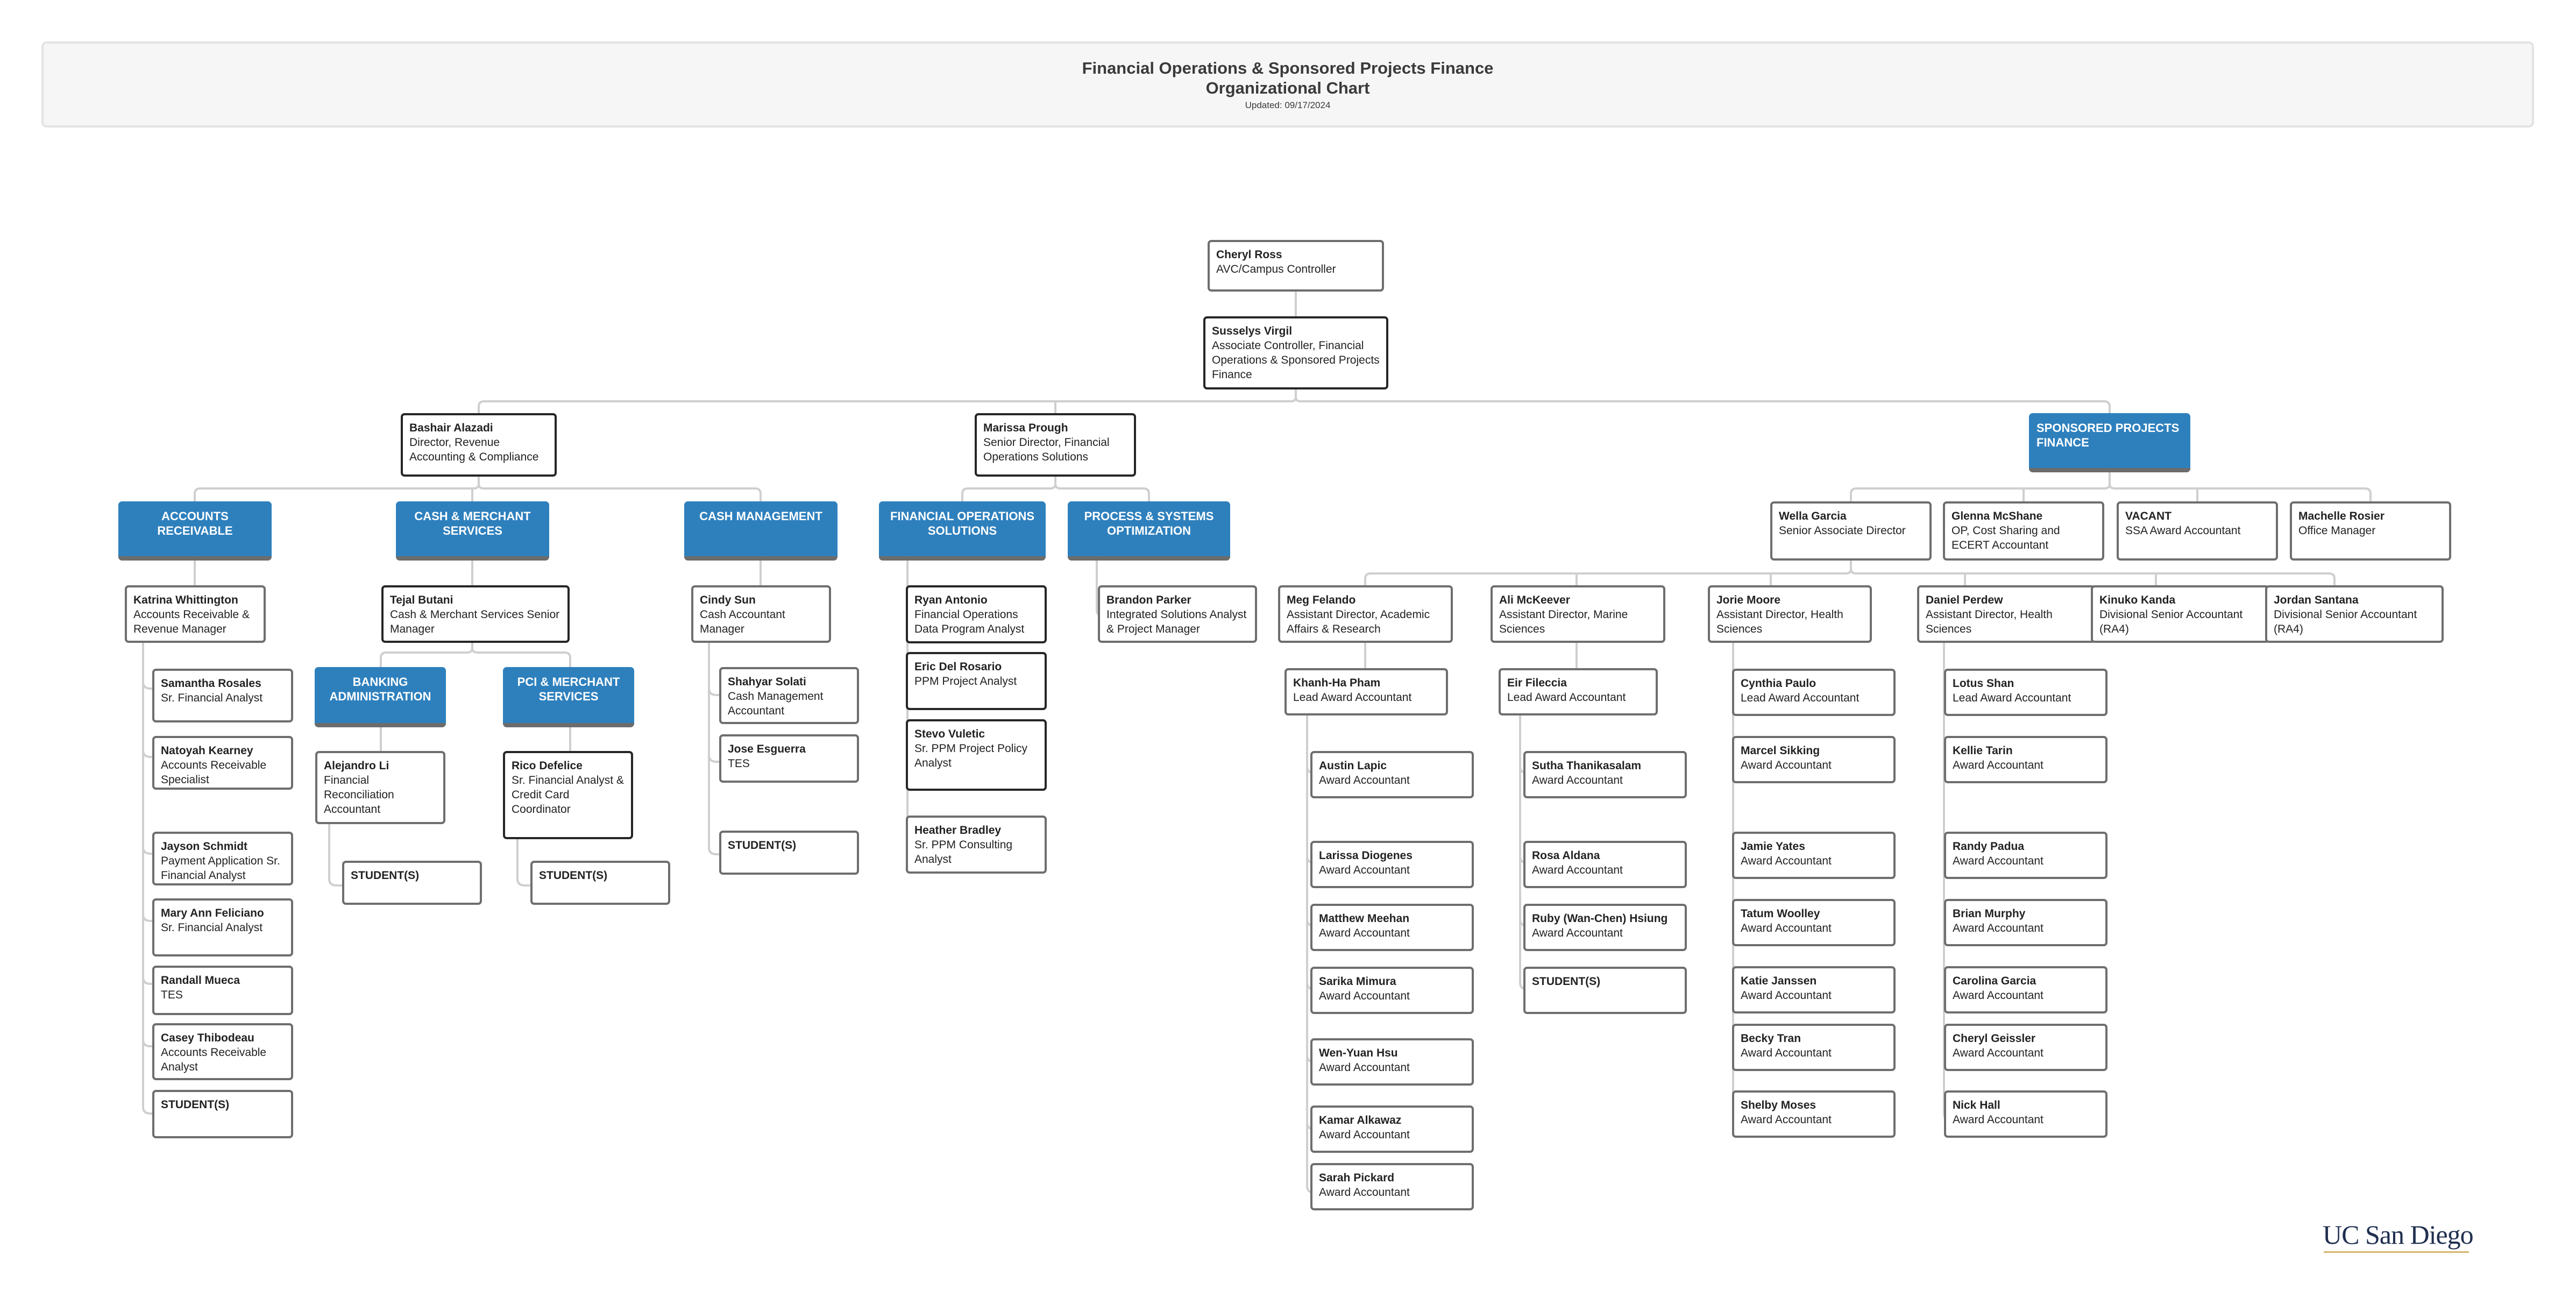 This screenshot has width=2576, height=1290. What do you see at coordinates (1357, 1178) in the screenshot?
I see `person-name: Sarah Pickard` at bounding box center [1357, 1178].